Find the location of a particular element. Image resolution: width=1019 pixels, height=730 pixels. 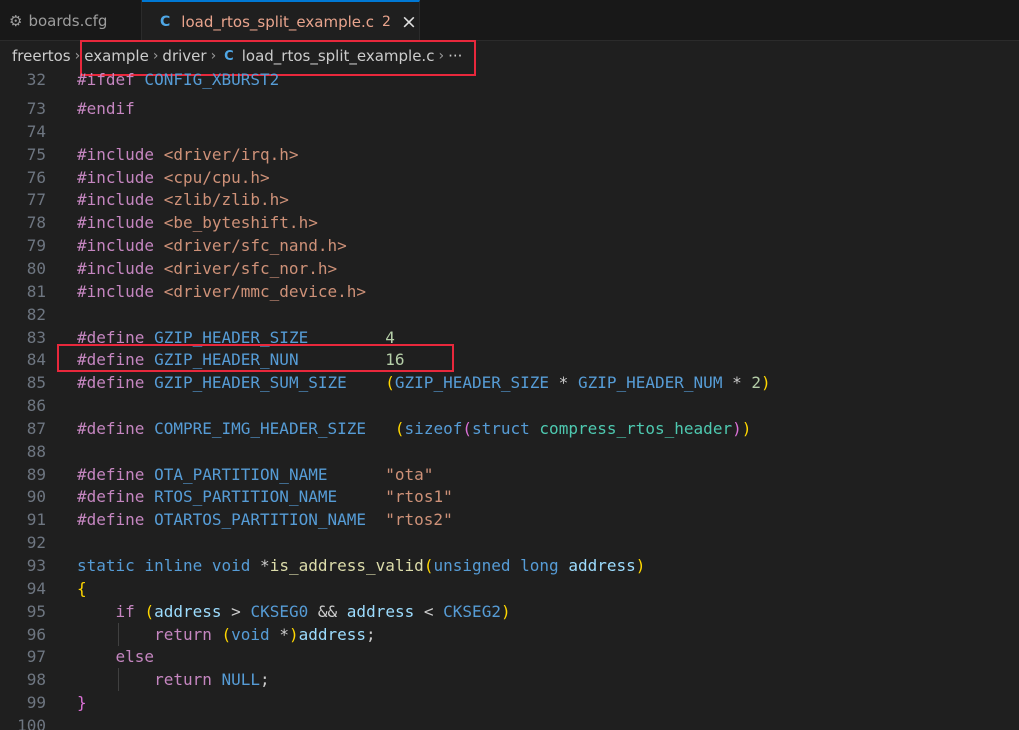

line-number: 98 is located at coordinates (36, 680).